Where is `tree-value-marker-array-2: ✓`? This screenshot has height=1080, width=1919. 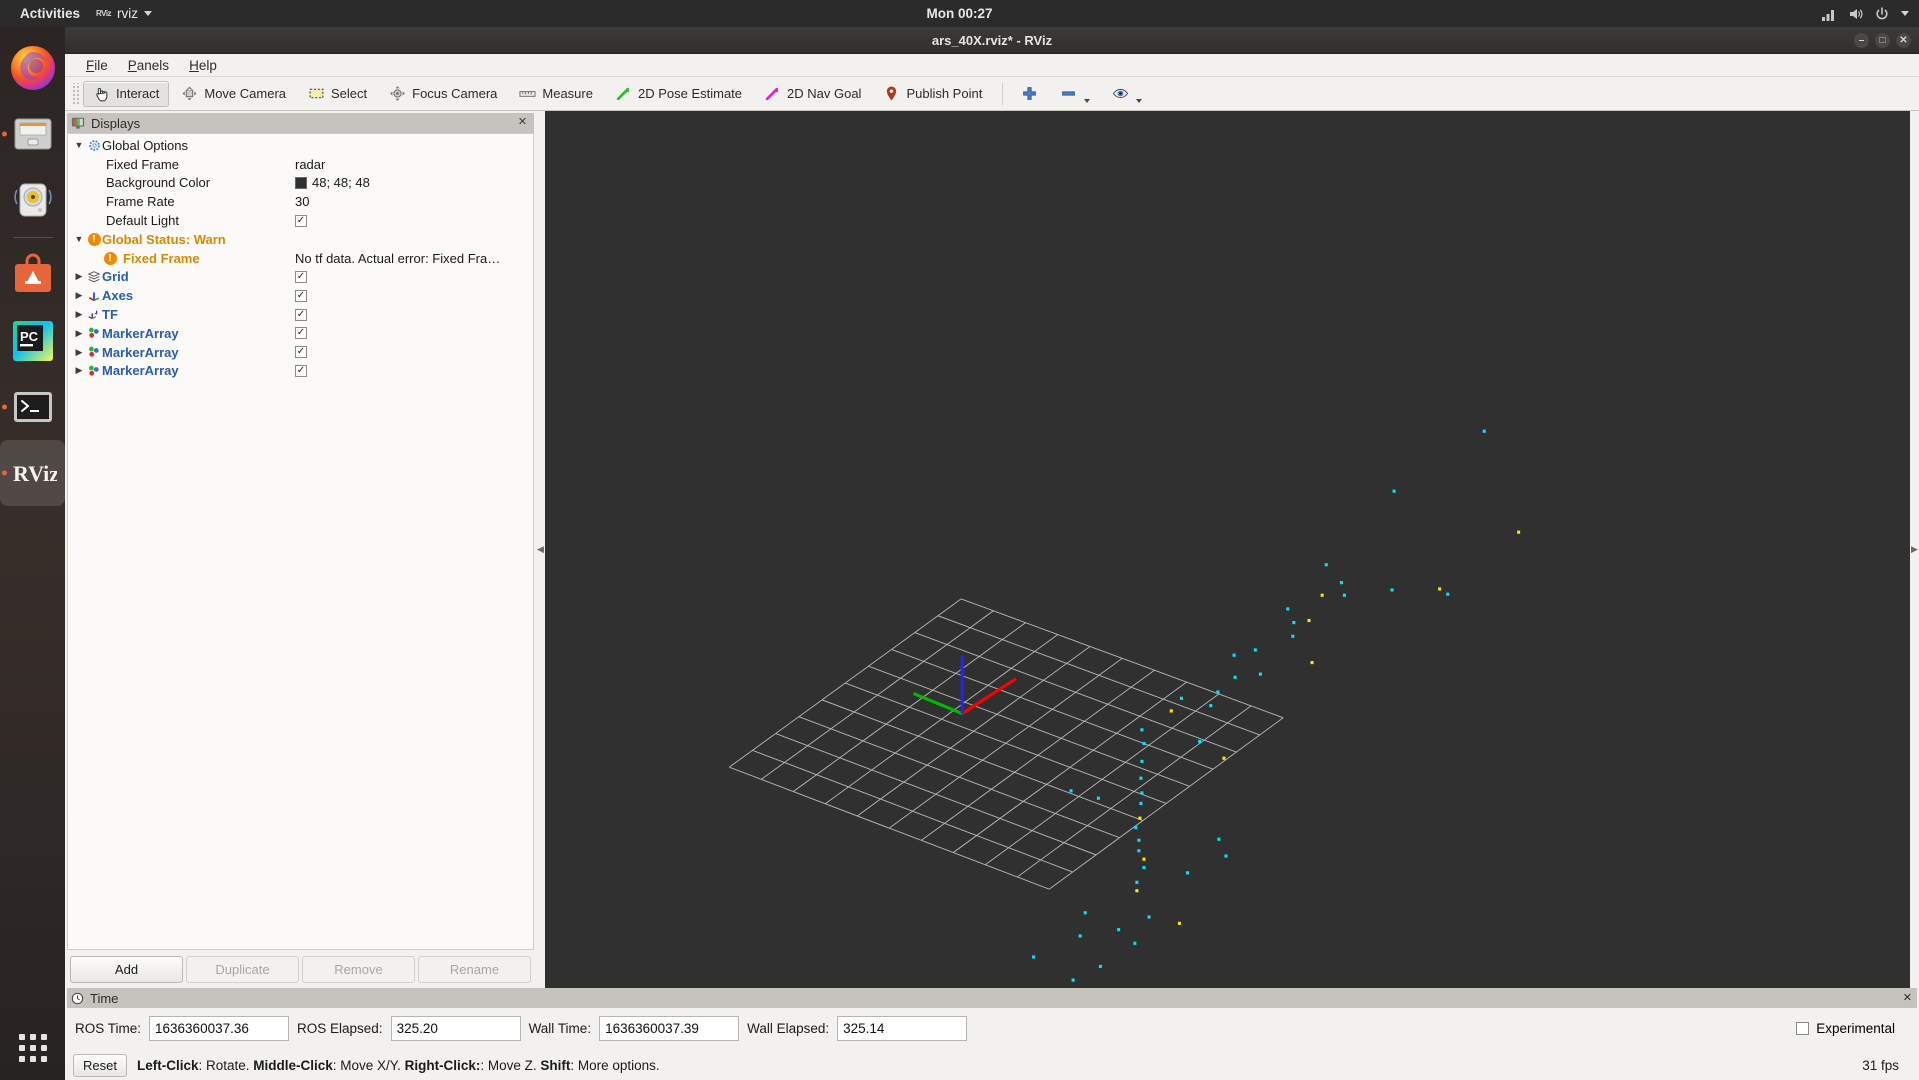 tree-value-marker-array-2: ✓ is located at coordinates (301, 352).